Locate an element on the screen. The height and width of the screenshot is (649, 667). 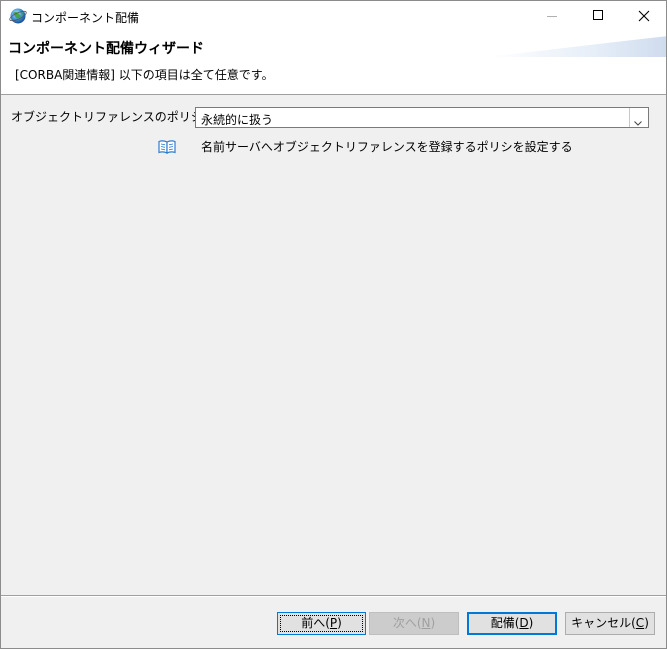
chevron-down-icon is located at coordinates (638, 120).